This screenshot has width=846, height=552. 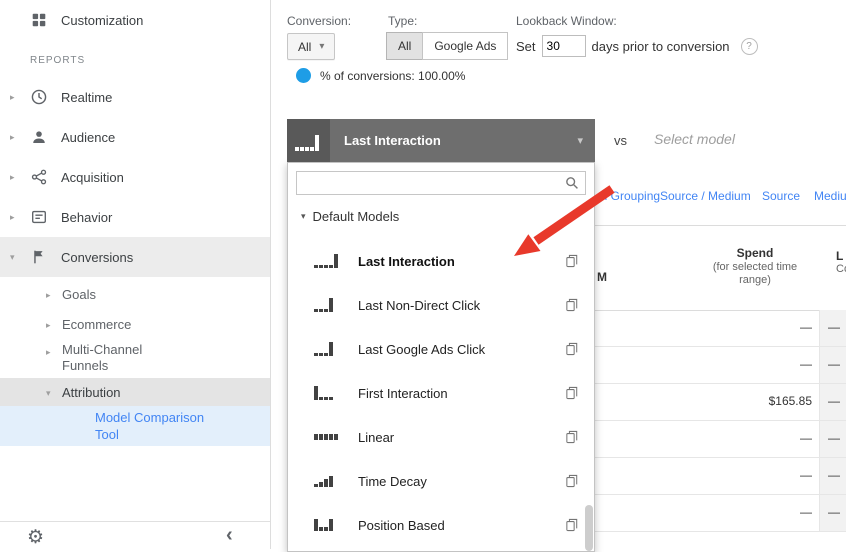 I want to click on type-label: Type:, so click(x=403, y=21).